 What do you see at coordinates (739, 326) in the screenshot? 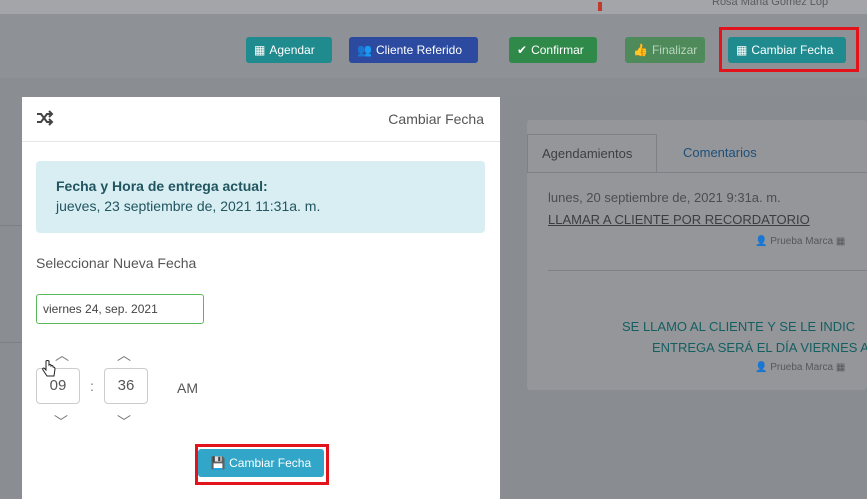
I see `entry-note-line: SE LLAMO AL CLIENTE Y SE LE INDIC` at bounding box center [739, 326].